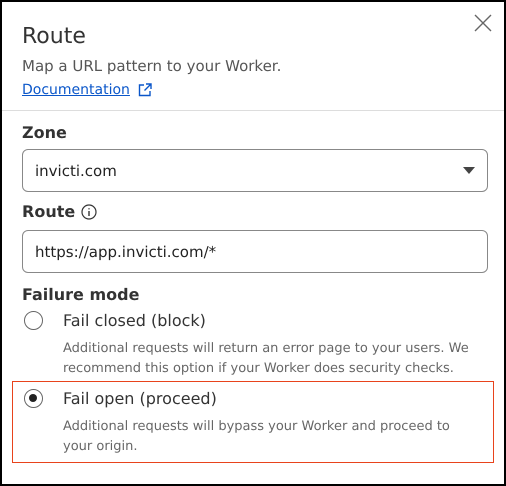 This screenshot has height=486, width=506. What do you see at coordinates (255, 251) in the screenshot?
I see `route-input: https://app.invicti.com/*` at bounding box center [255, 251].